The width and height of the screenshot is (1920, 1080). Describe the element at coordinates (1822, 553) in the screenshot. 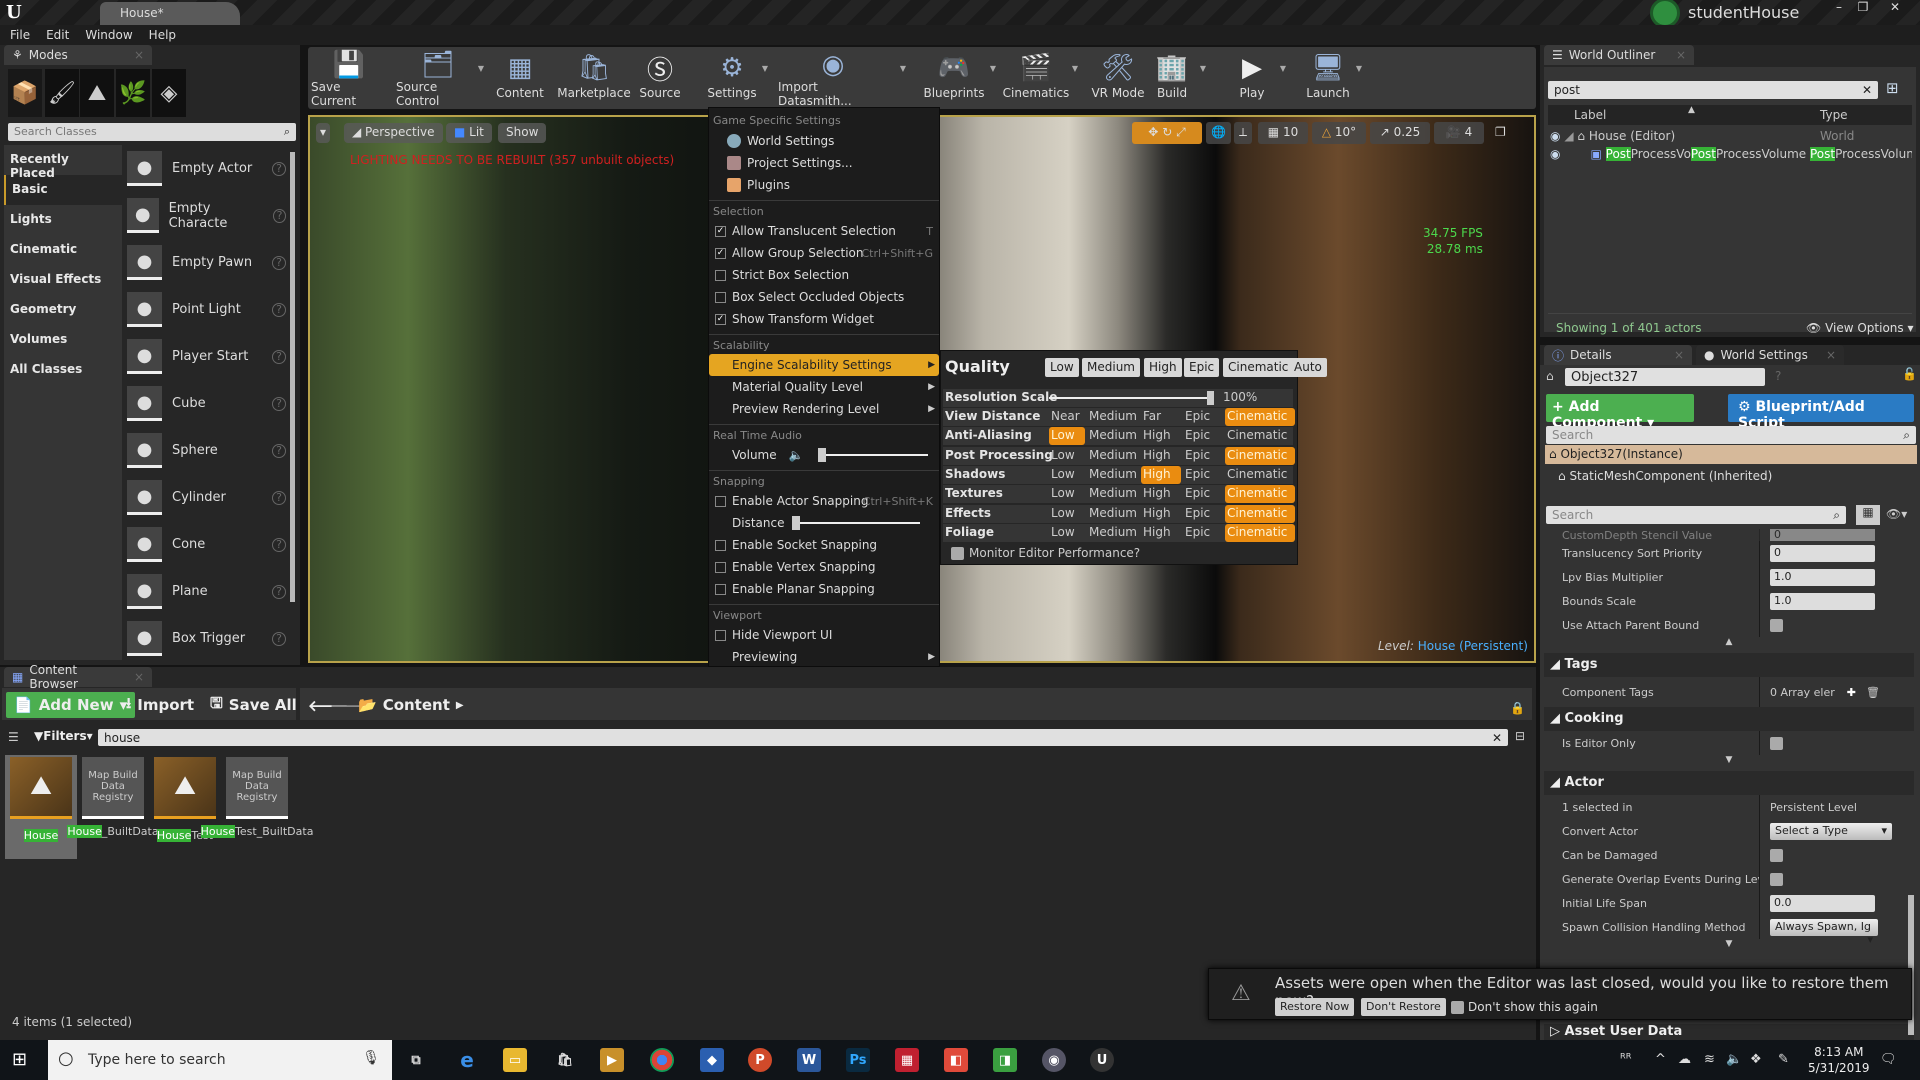

I see `translucency-sort-priority-input: 0` at that location.